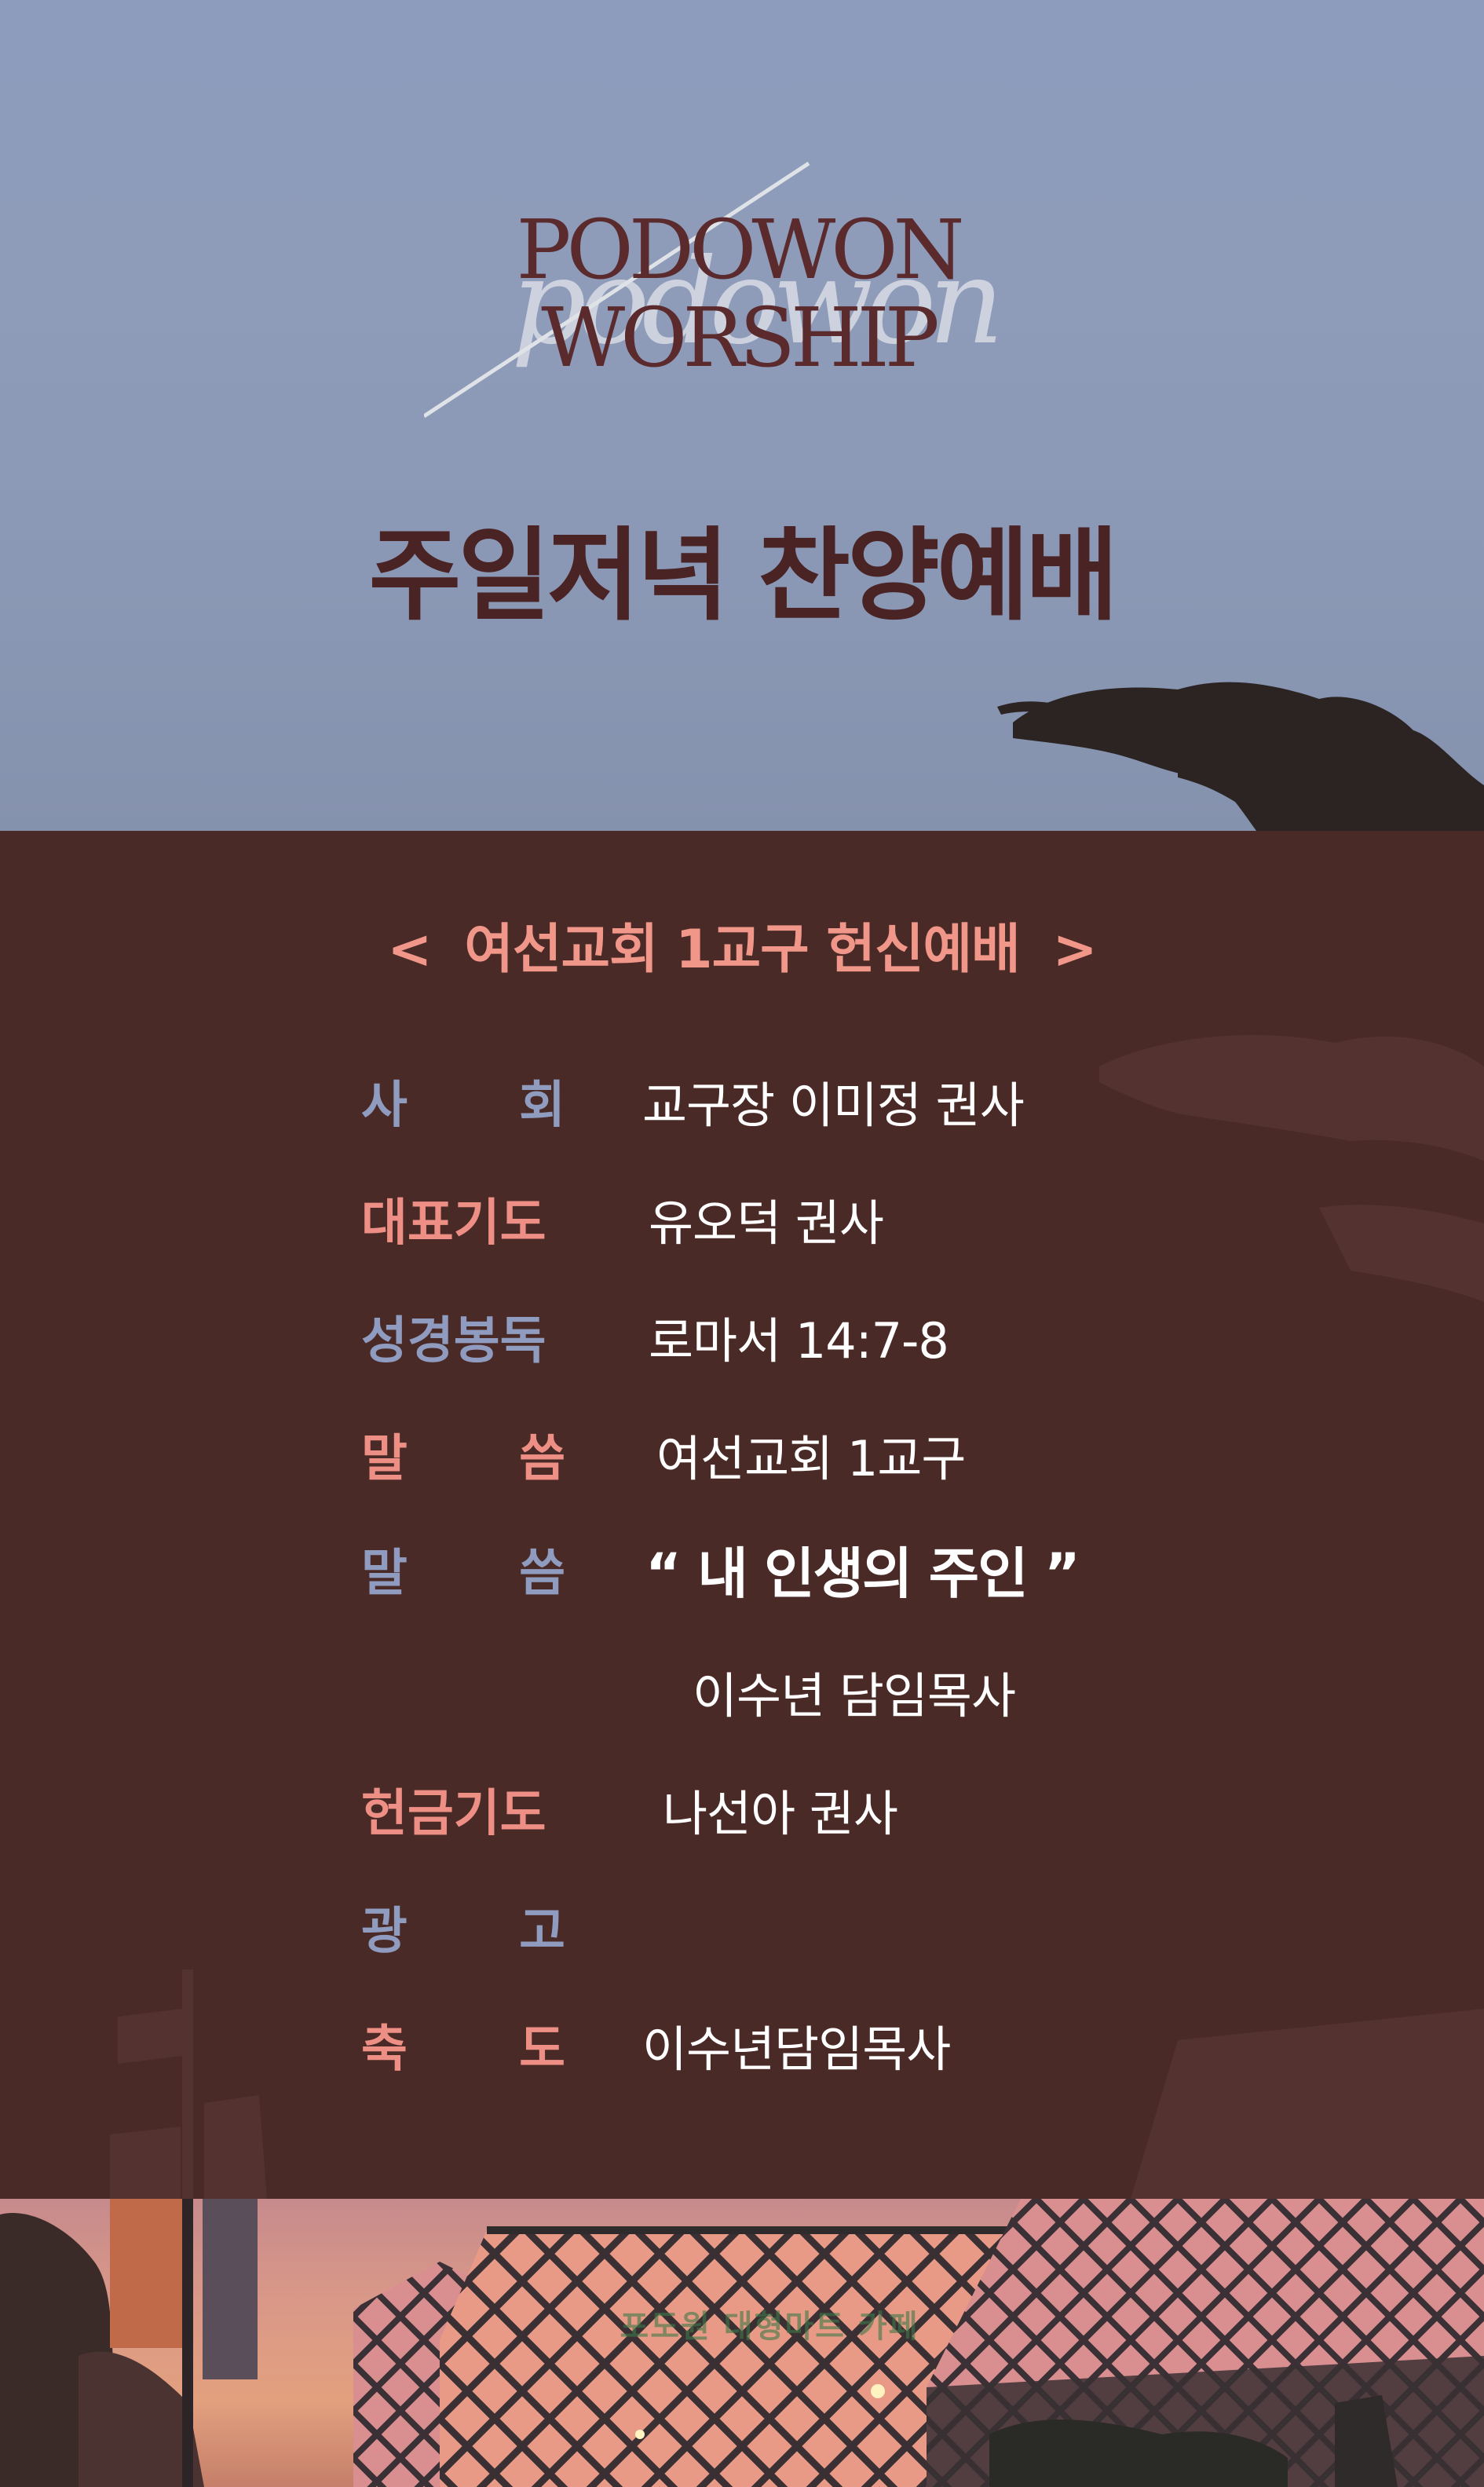 This screenshot has height=2487, width=1484. I want to click on service-title: < 여선교회 1교구 헌신예배 >, so click(742, 950).